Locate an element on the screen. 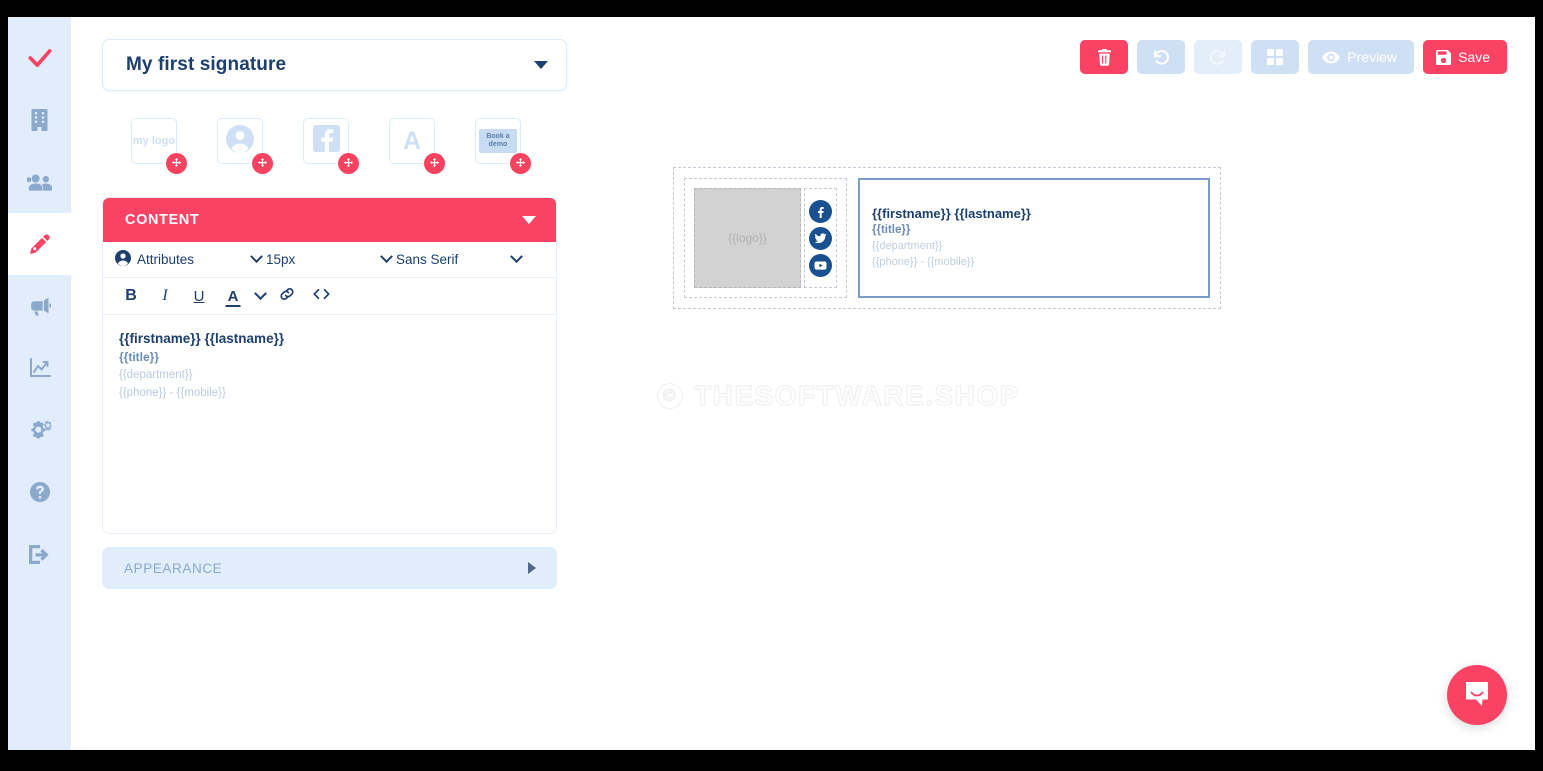 The image size is (1543, 771). undo-icon is located at coordinates (1161, 57).